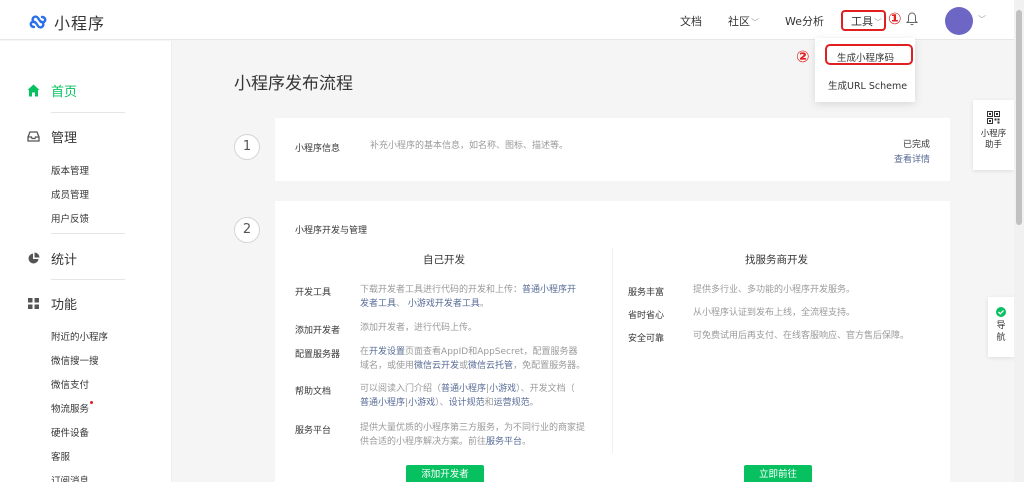 This screenshot has height=482, width=1024. I want to click on tools-highlight-box, so click(863, 20).